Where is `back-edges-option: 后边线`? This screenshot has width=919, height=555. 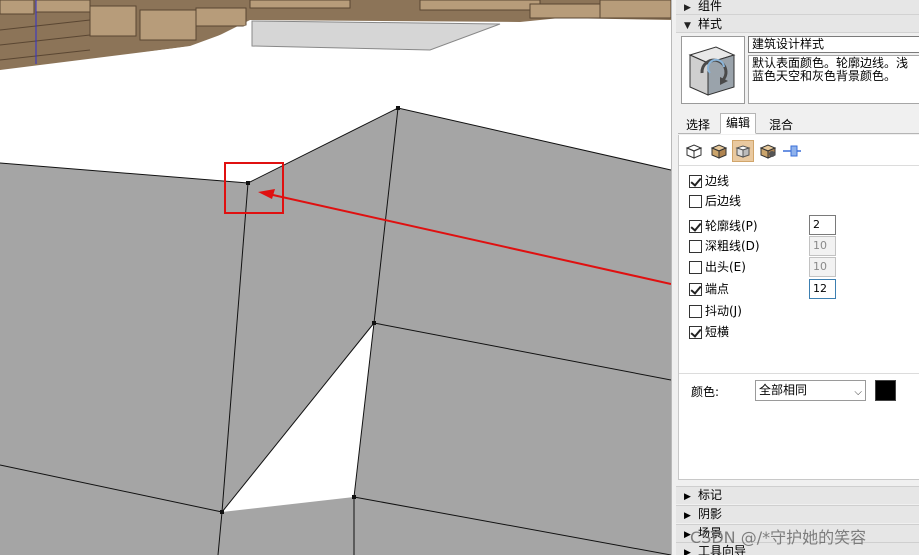
back-edges-option: 后边线 is located at coordinates (715, 201).